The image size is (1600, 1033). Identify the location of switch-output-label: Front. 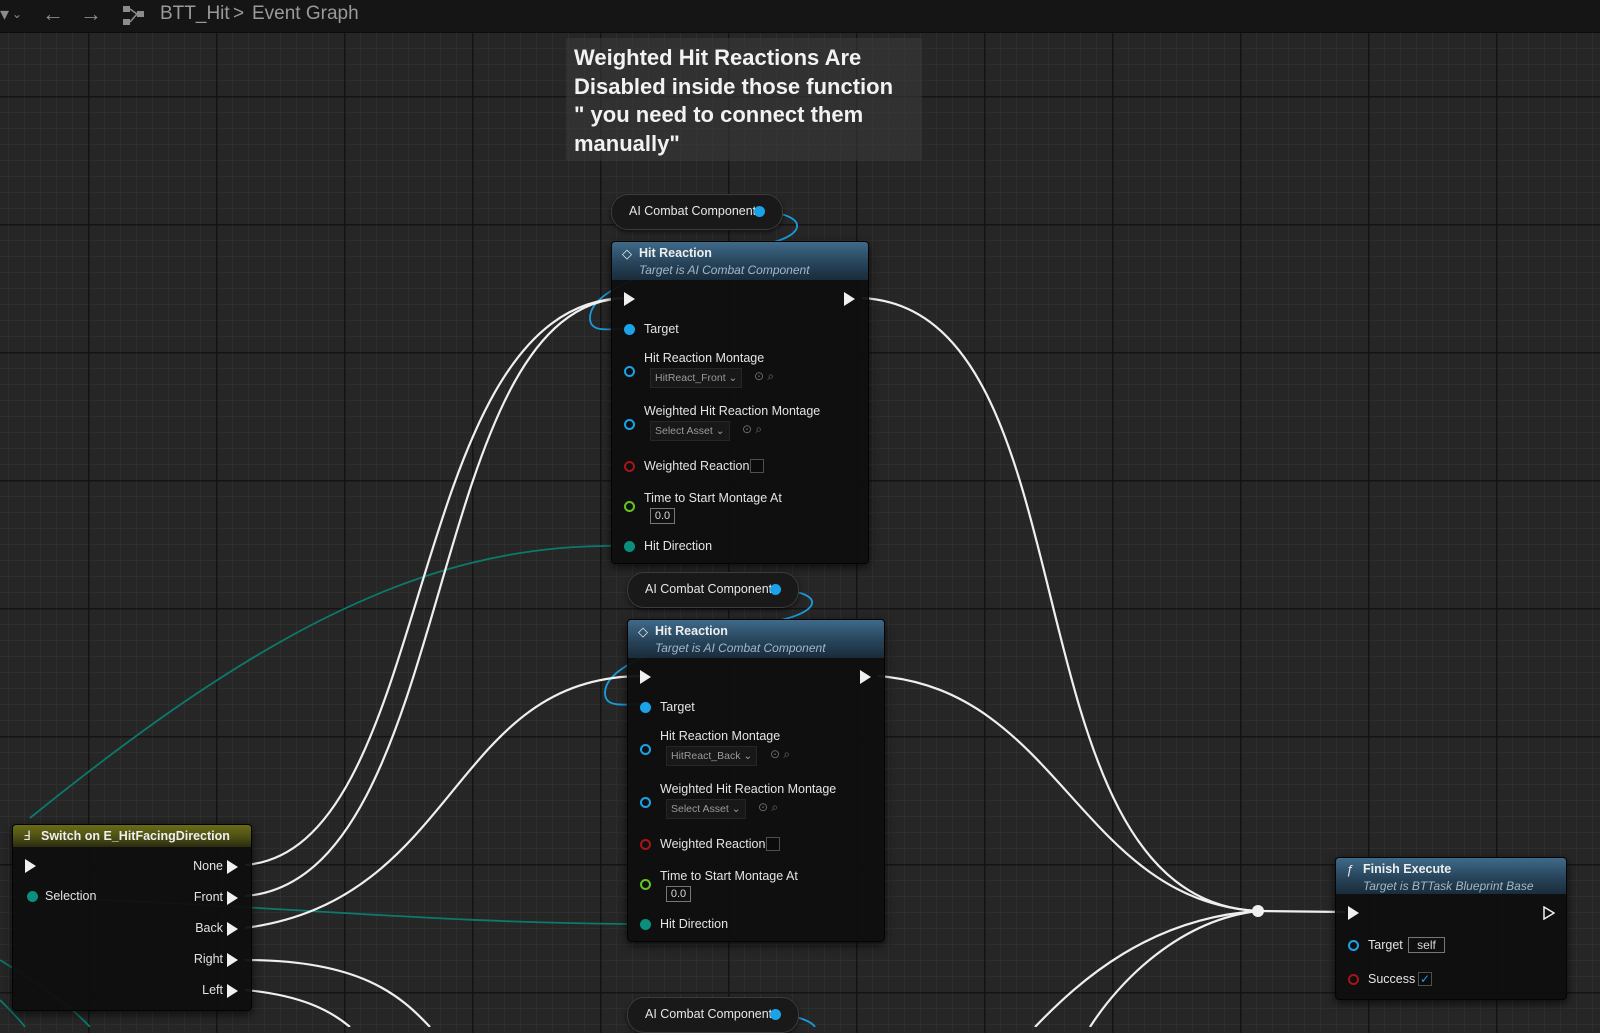
(208, 897).